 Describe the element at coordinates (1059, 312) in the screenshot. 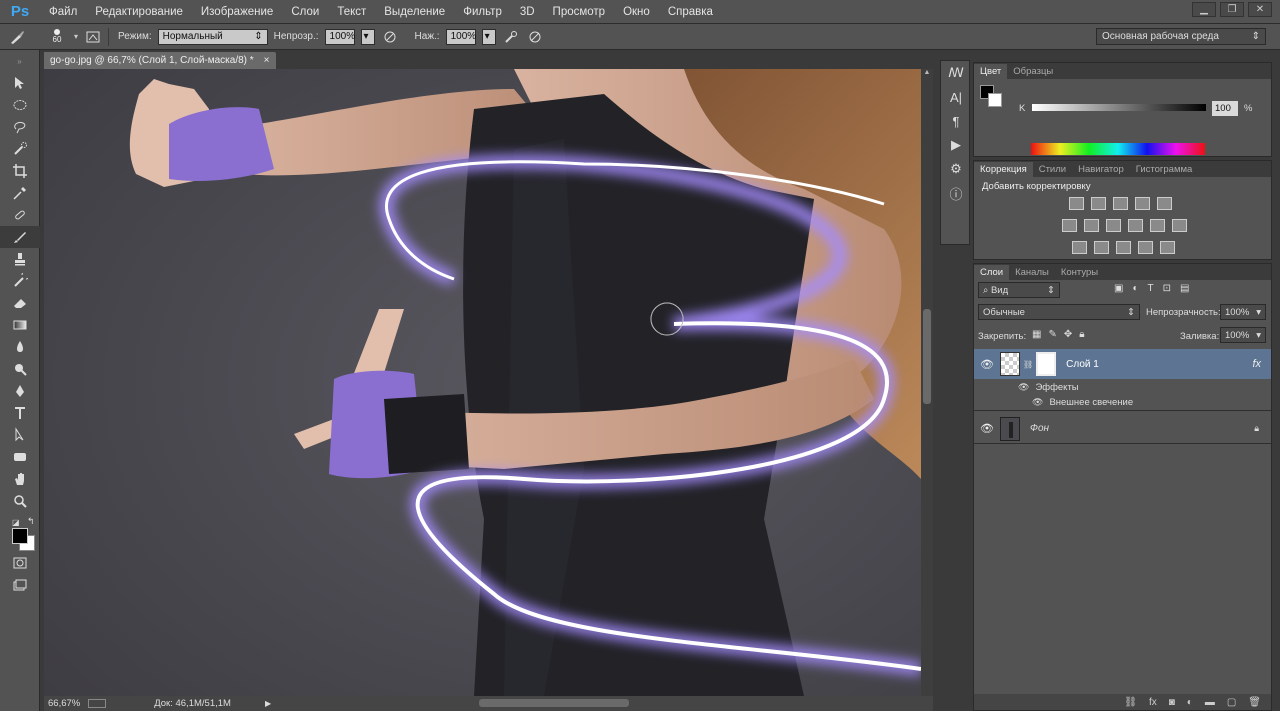

I see `blend-mode-select: Обычные ⇕` at that location.